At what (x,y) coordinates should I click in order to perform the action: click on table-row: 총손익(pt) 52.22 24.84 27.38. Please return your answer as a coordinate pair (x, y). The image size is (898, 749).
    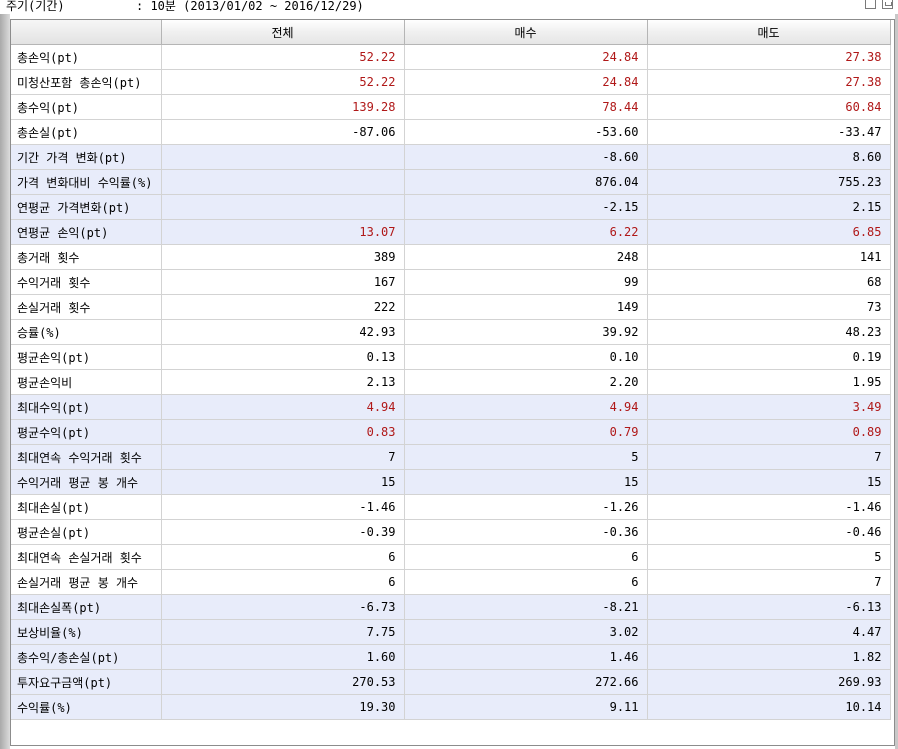
    Looking at the image, I should click on (451, 57).